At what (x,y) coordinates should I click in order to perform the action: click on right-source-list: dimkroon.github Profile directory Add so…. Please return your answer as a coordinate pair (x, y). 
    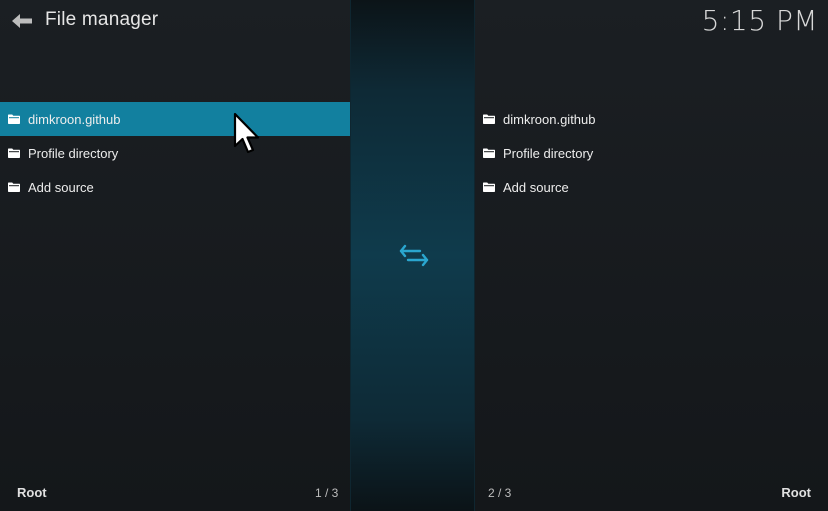
    Looking at the image, I should click on (651, 153).